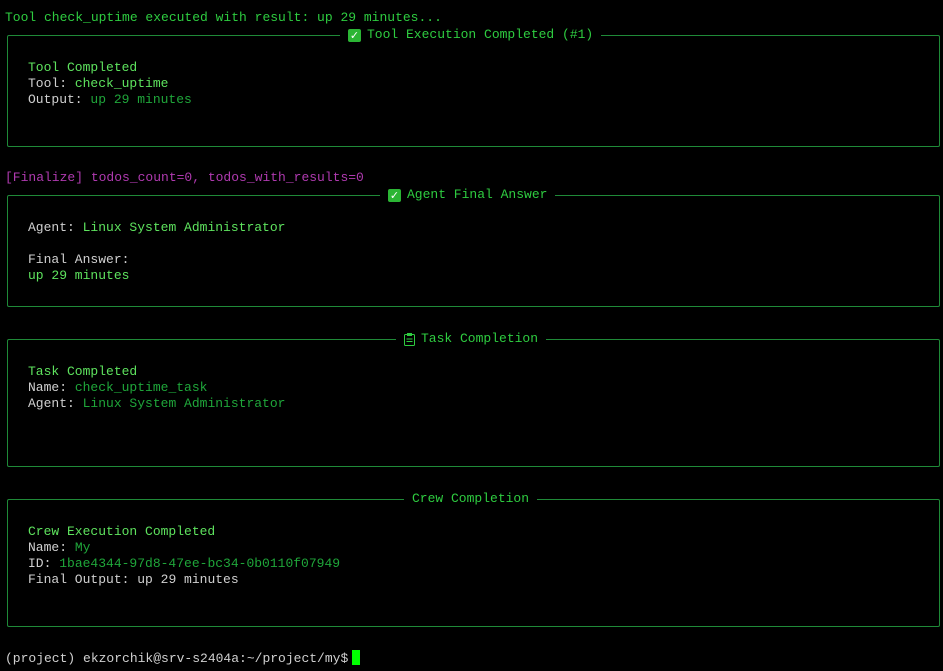  Describe the element at coordinates (79, 275) in the screenshot. I see `final-answer-value: up 29 minutes` at that location.